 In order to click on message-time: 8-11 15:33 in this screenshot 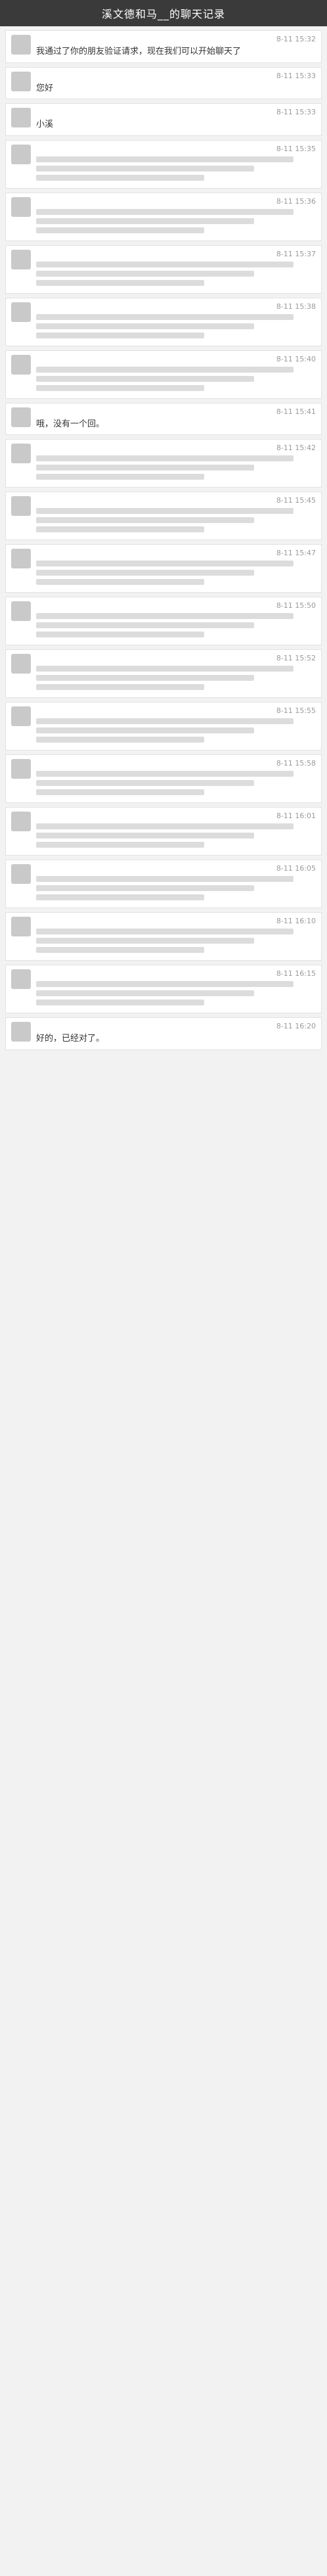, I will do `click(296, 75)`.